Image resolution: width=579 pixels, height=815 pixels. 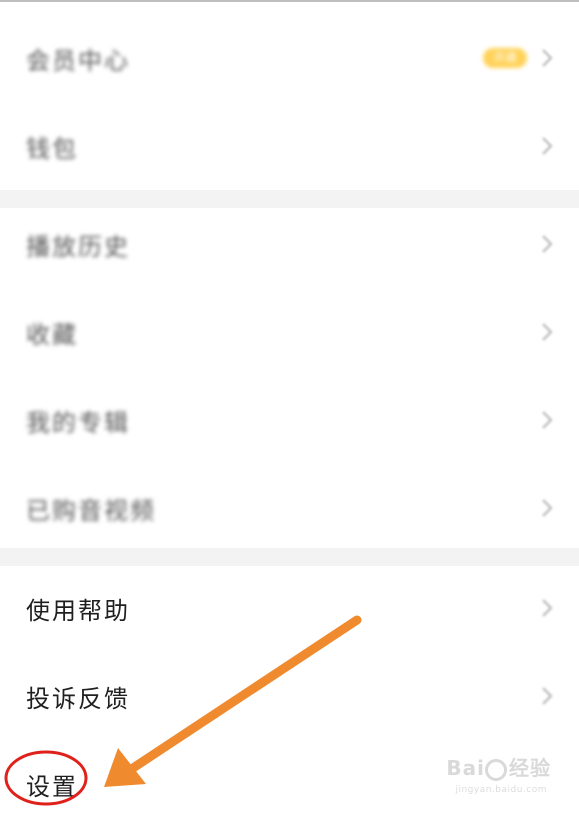 What do you see at coordinates (78, 698) in the screenshot?
I see `menu-item-label: 投诉反馈` at bounding box center [78, 698].